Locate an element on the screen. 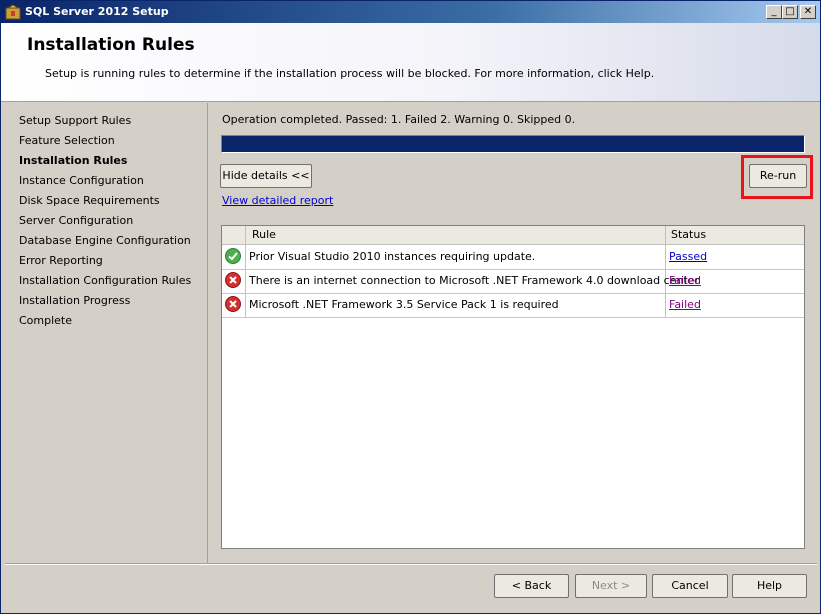 The height and width of the screenshot is (614, 821). window-title: SQL Server 2012 Setup is located at coordinates (97, 11).